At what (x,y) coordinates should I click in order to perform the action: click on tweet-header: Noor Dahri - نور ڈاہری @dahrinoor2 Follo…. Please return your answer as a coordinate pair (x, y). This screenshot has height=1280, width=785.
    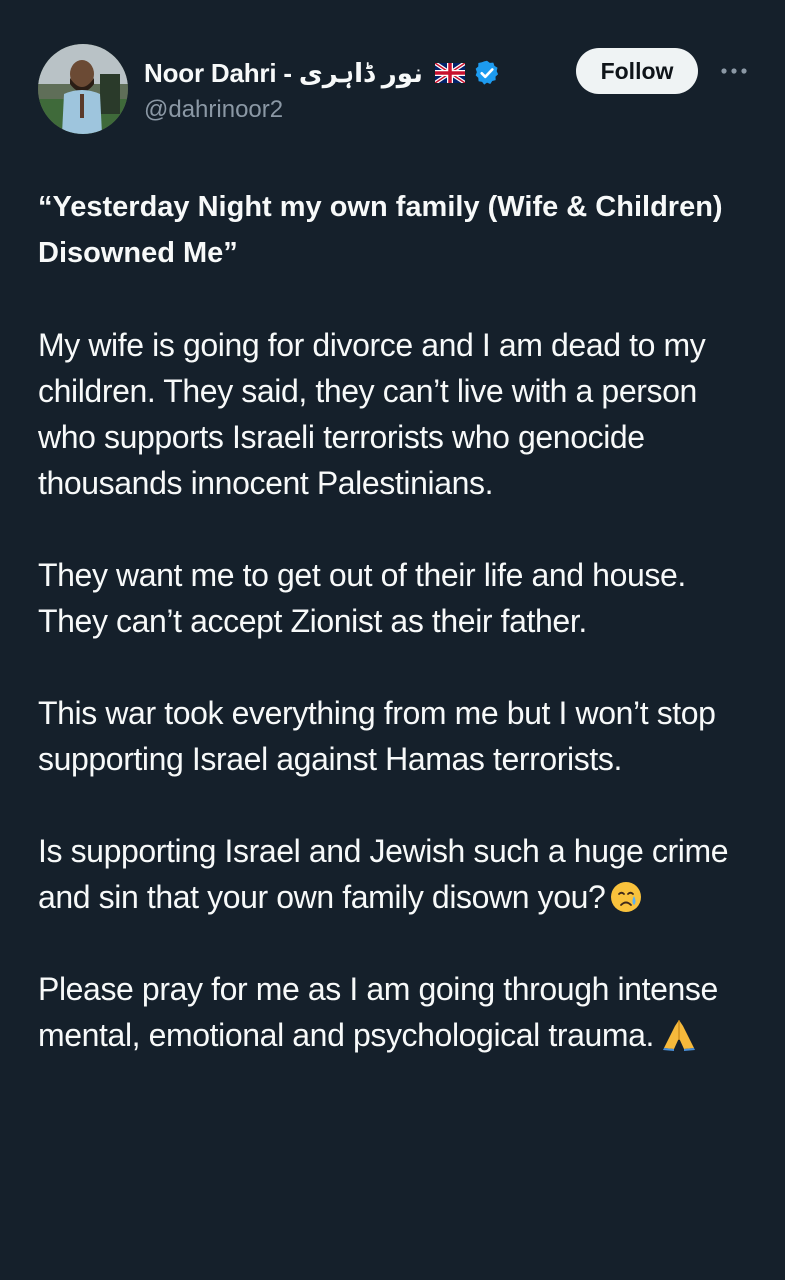
    Looking at the image, I should click on (394, 89).